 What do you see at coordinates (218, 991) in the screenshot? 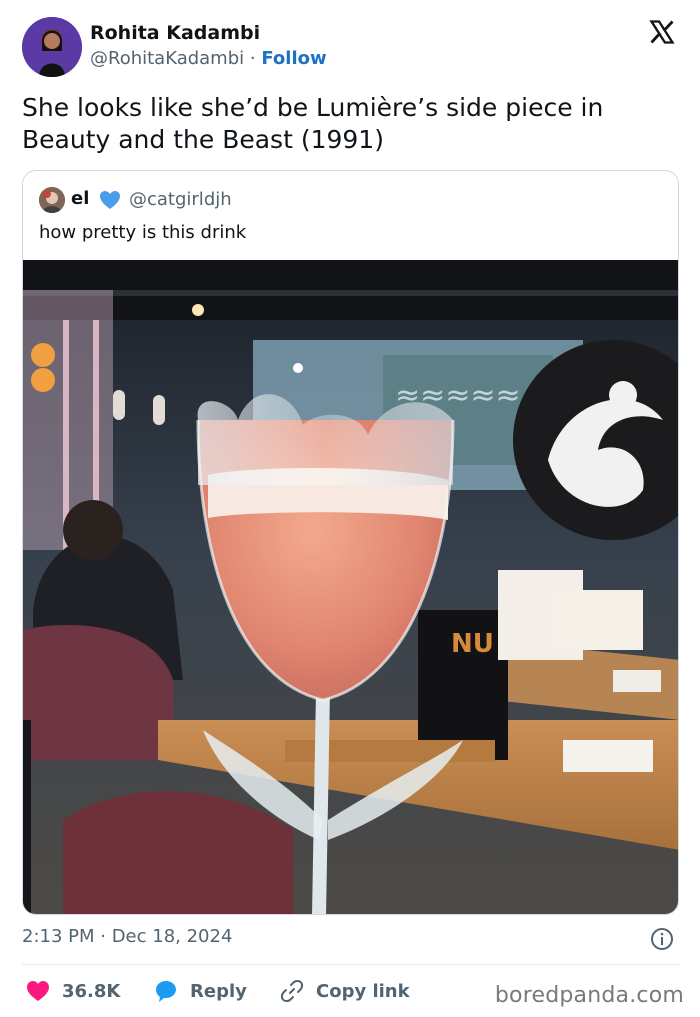
I see `reply-label: Reply` at bounding box center [218, 991].